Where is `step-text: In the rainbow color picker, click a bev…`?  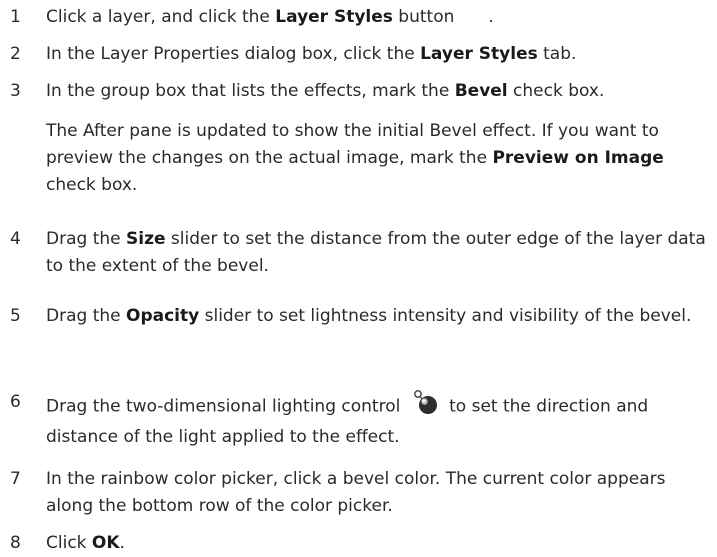
step-text: In the rainbow color picker, click a bev… is located at coordinates (379, 493).